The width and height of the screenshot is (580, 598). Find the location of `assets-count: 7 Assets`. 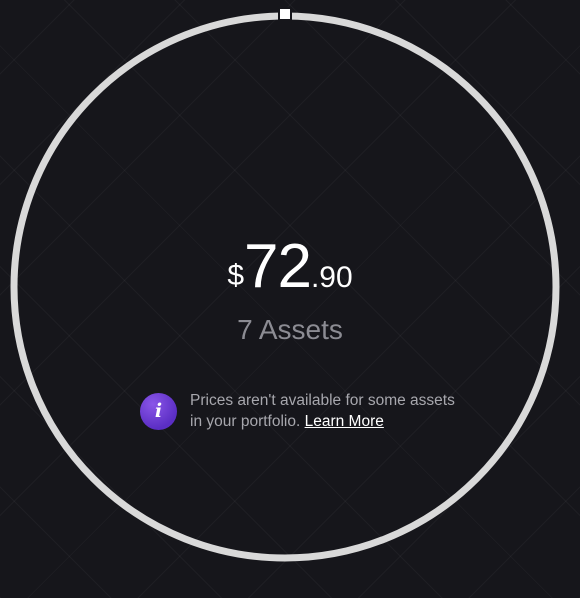

assets-count: 7 Assets is located at coordinates (290, 329).